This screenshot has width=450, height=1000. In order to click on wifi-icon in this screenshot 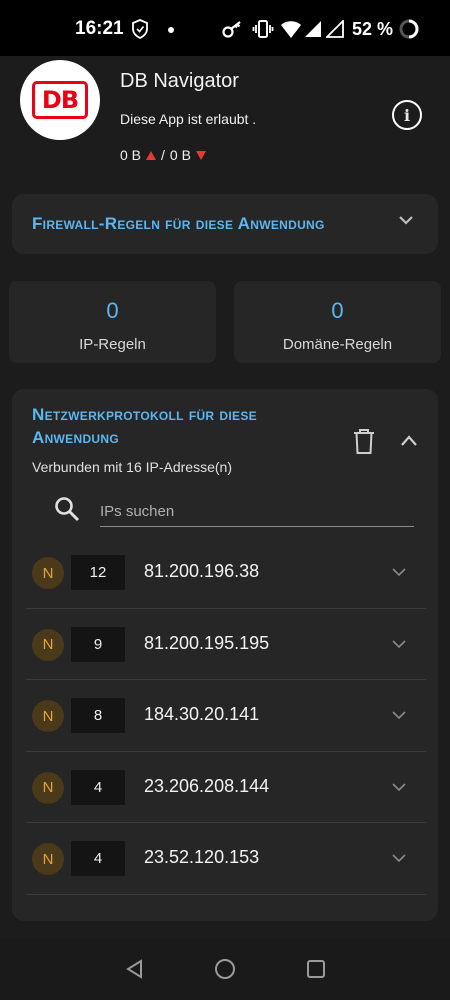, I will do `click(291, 29)`.